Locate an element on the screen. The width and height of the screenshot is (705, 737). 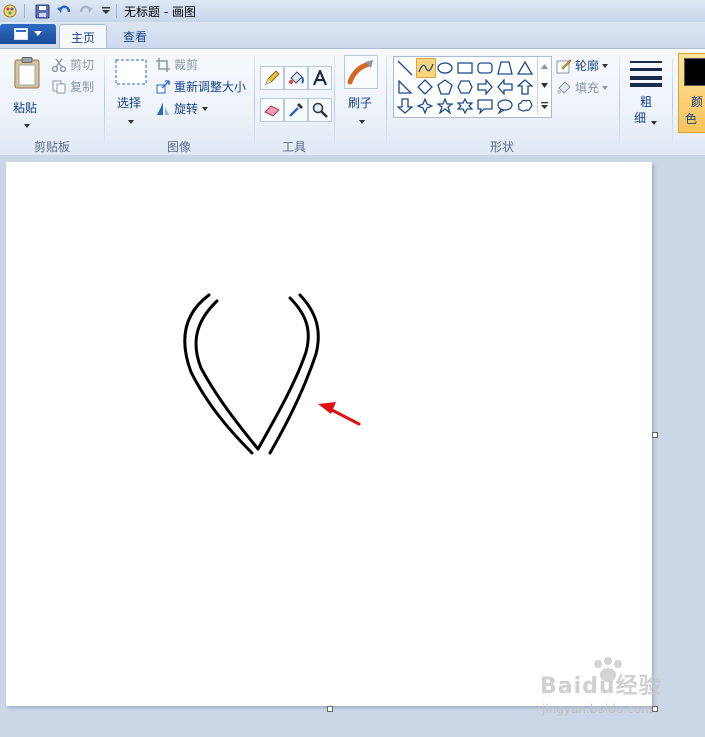
color1-swatch is located at coordinates (694, 72).